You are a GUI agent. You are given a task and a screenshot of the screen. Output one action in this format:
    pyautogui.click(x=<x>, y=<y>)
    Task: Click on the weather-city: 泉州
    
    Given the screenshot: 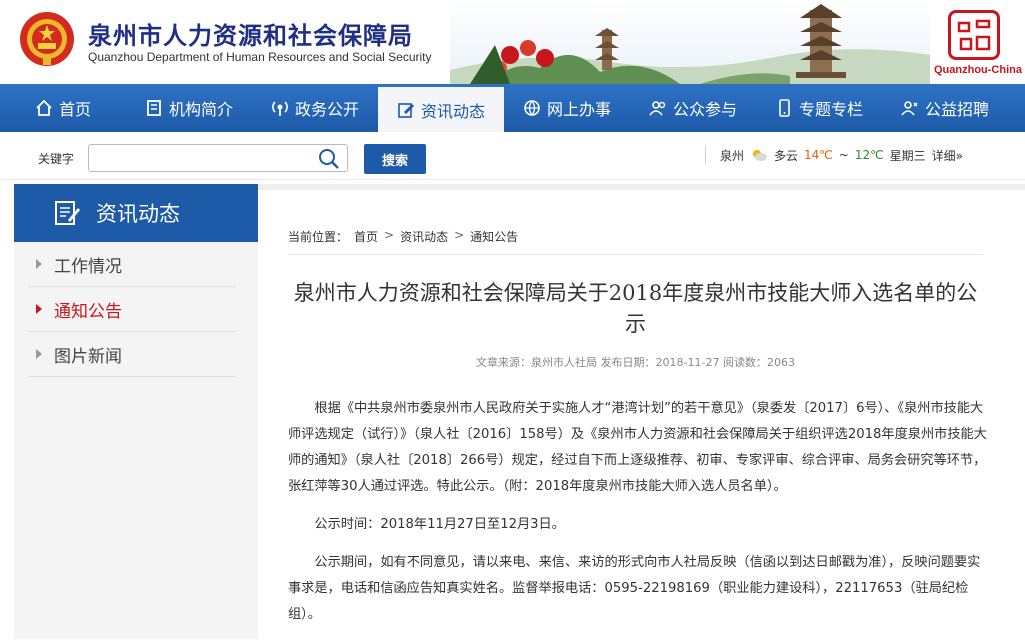 What is the action you would take?
    pyautogui.click(x=732, y=155)
    